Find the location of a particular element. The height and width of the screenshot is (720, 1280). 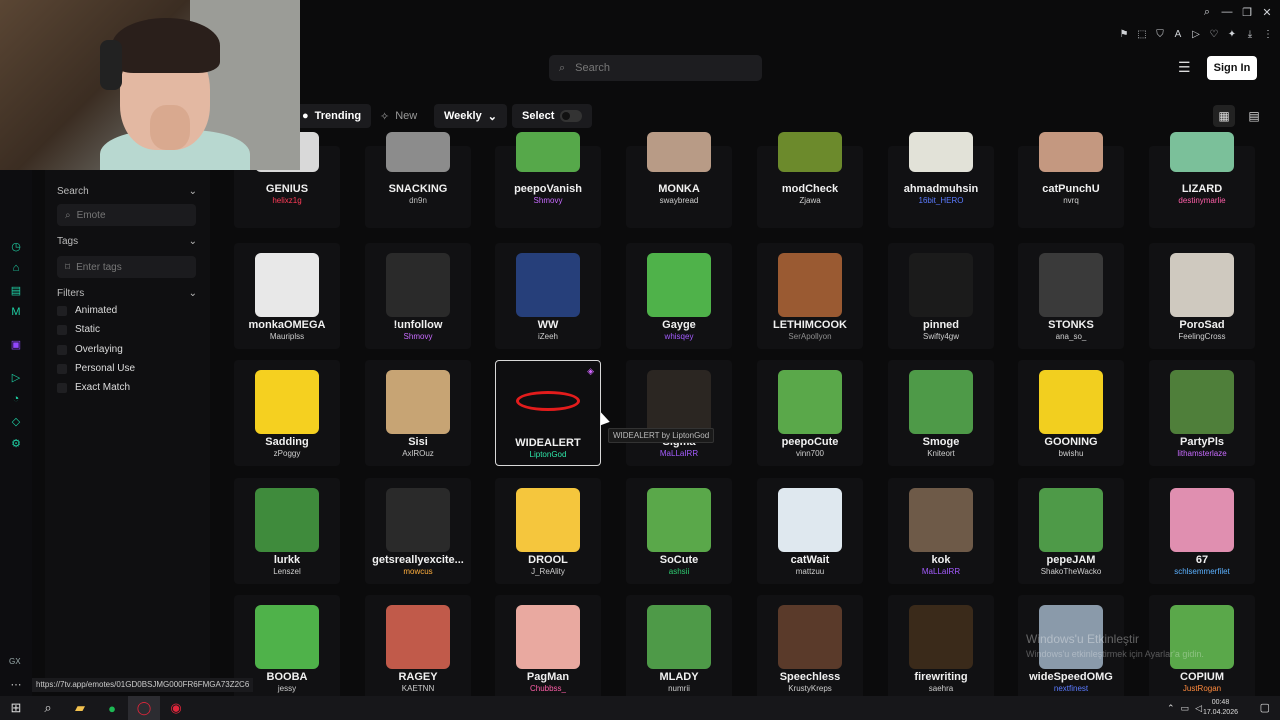

emote-card: PartyPls lithamsterlaze is located at coordinates (1202, 413).